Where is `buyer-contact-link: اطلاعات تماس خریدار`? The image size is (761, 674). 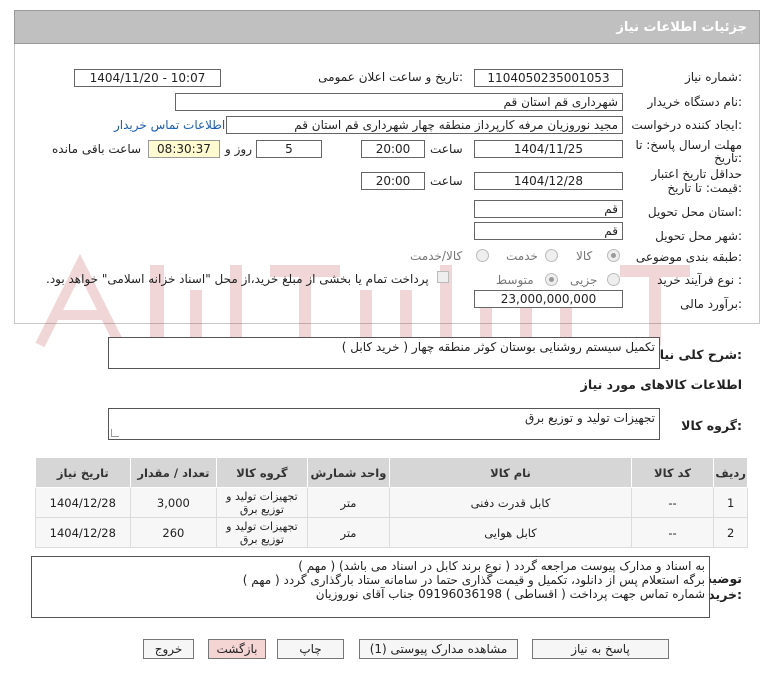
buyer-contact-link: اطلاعات تماس خریدار is located at coordinates (169, 125).